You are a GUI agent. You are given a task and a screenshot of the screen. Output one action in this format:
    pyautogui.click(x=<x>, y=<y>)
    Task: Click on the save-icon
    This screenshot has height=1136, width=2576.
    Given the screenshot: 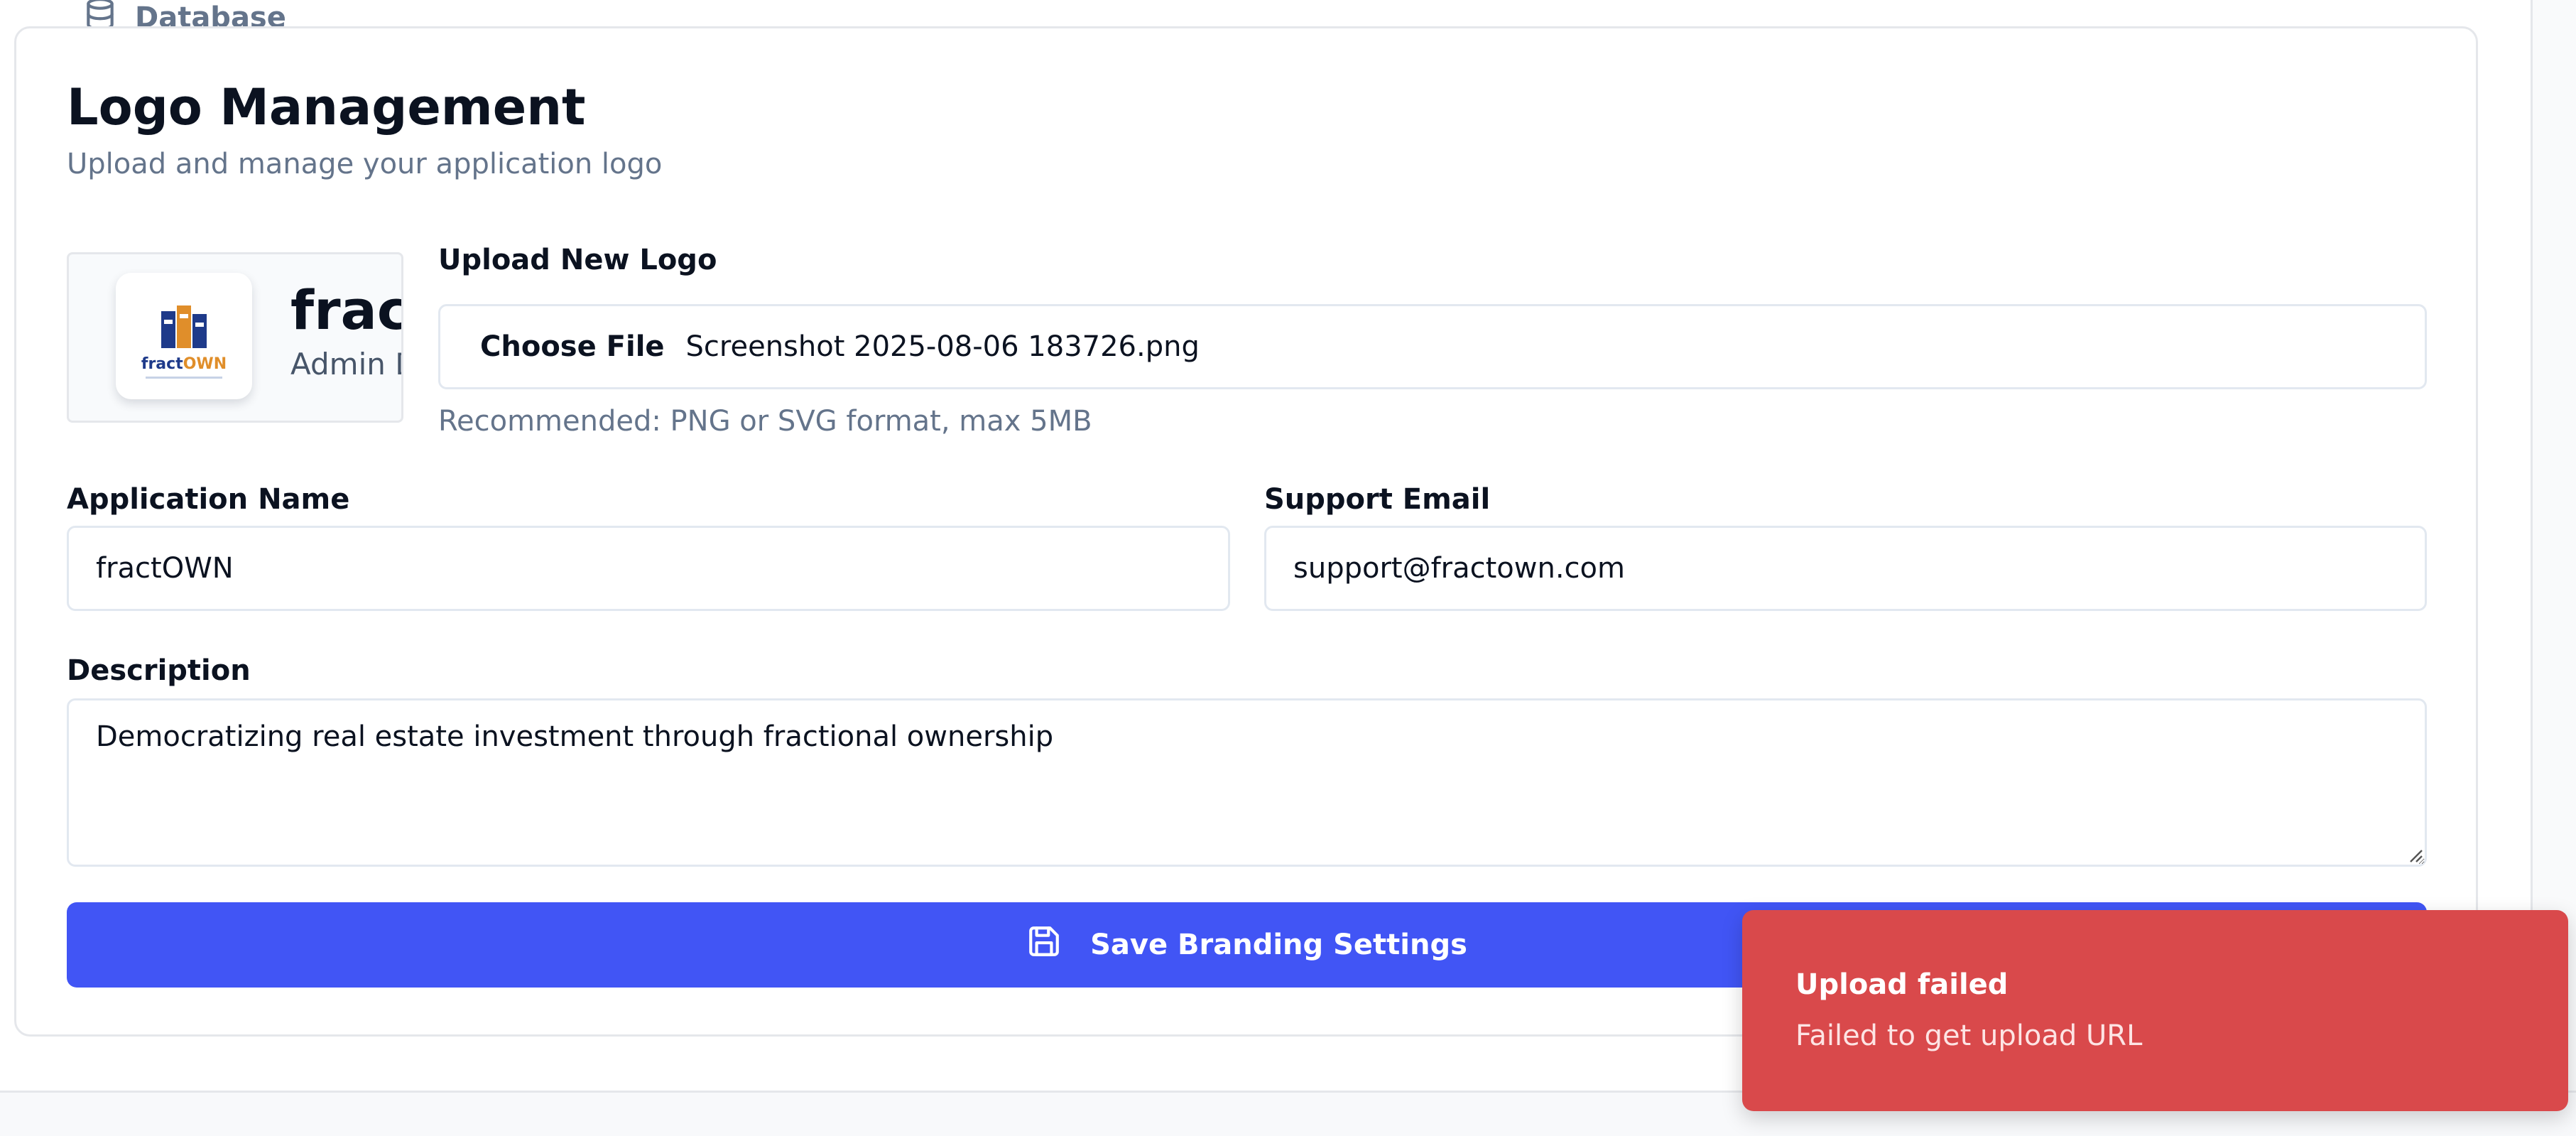 What is the action you would take?
    pyautogui.click(x=1044, y=945)
    